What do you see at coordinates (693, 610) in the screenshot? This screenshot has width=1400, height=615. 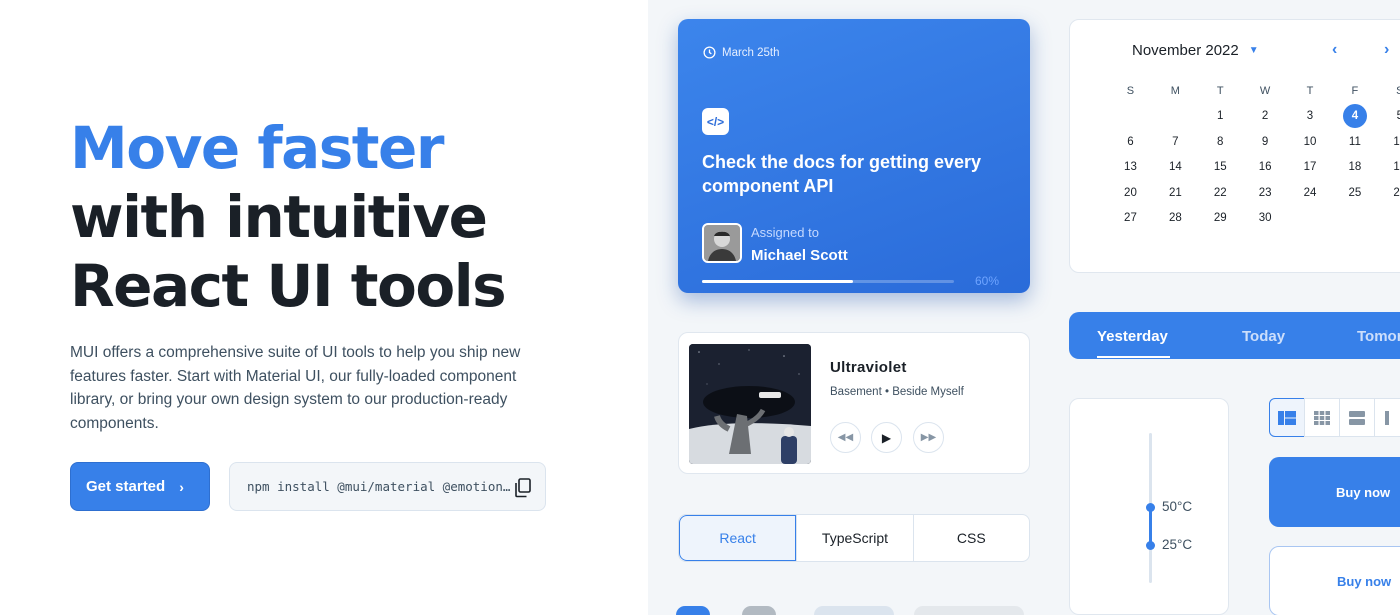 I see `switch-on` at bounding box center [693, 610].